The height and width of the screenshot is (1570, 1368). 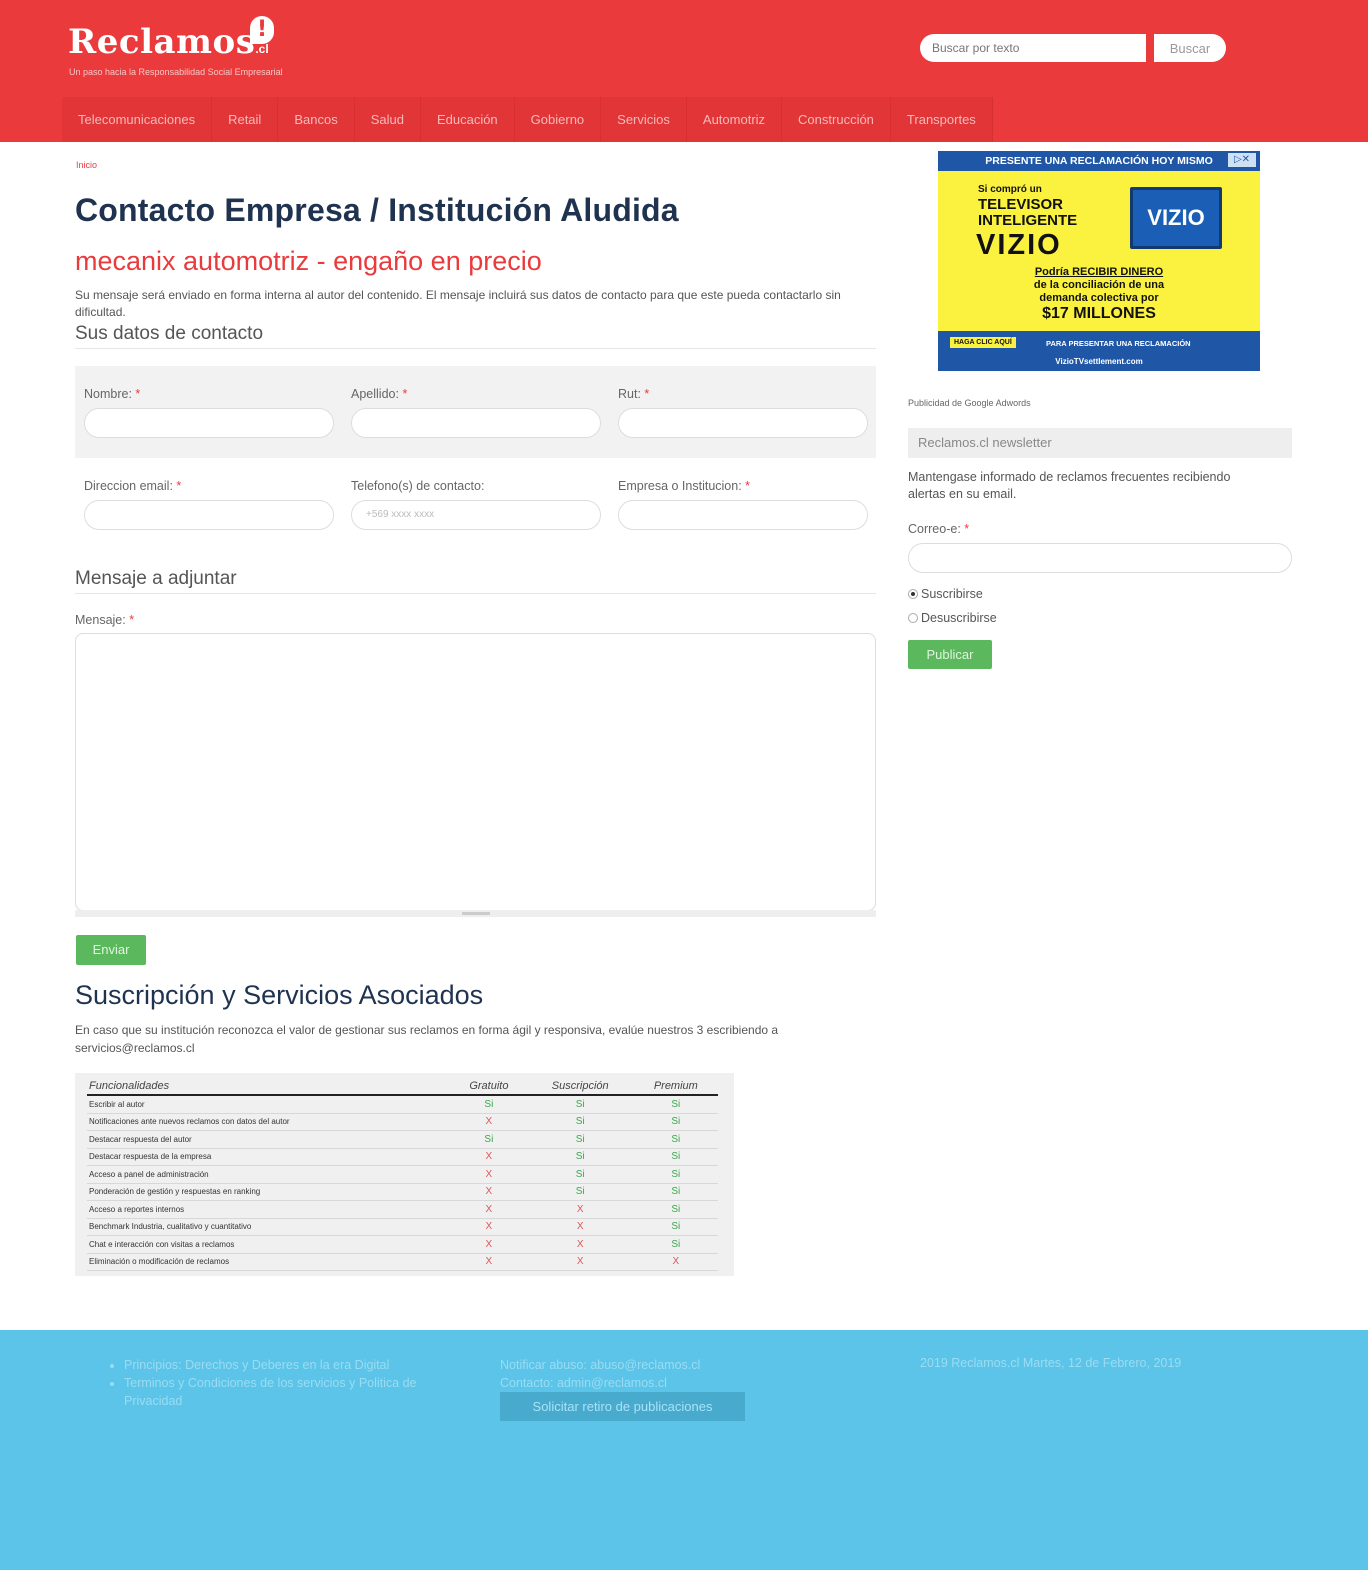 I want to click on nombre-label: Nombre: *, so click(x=112, y=394).